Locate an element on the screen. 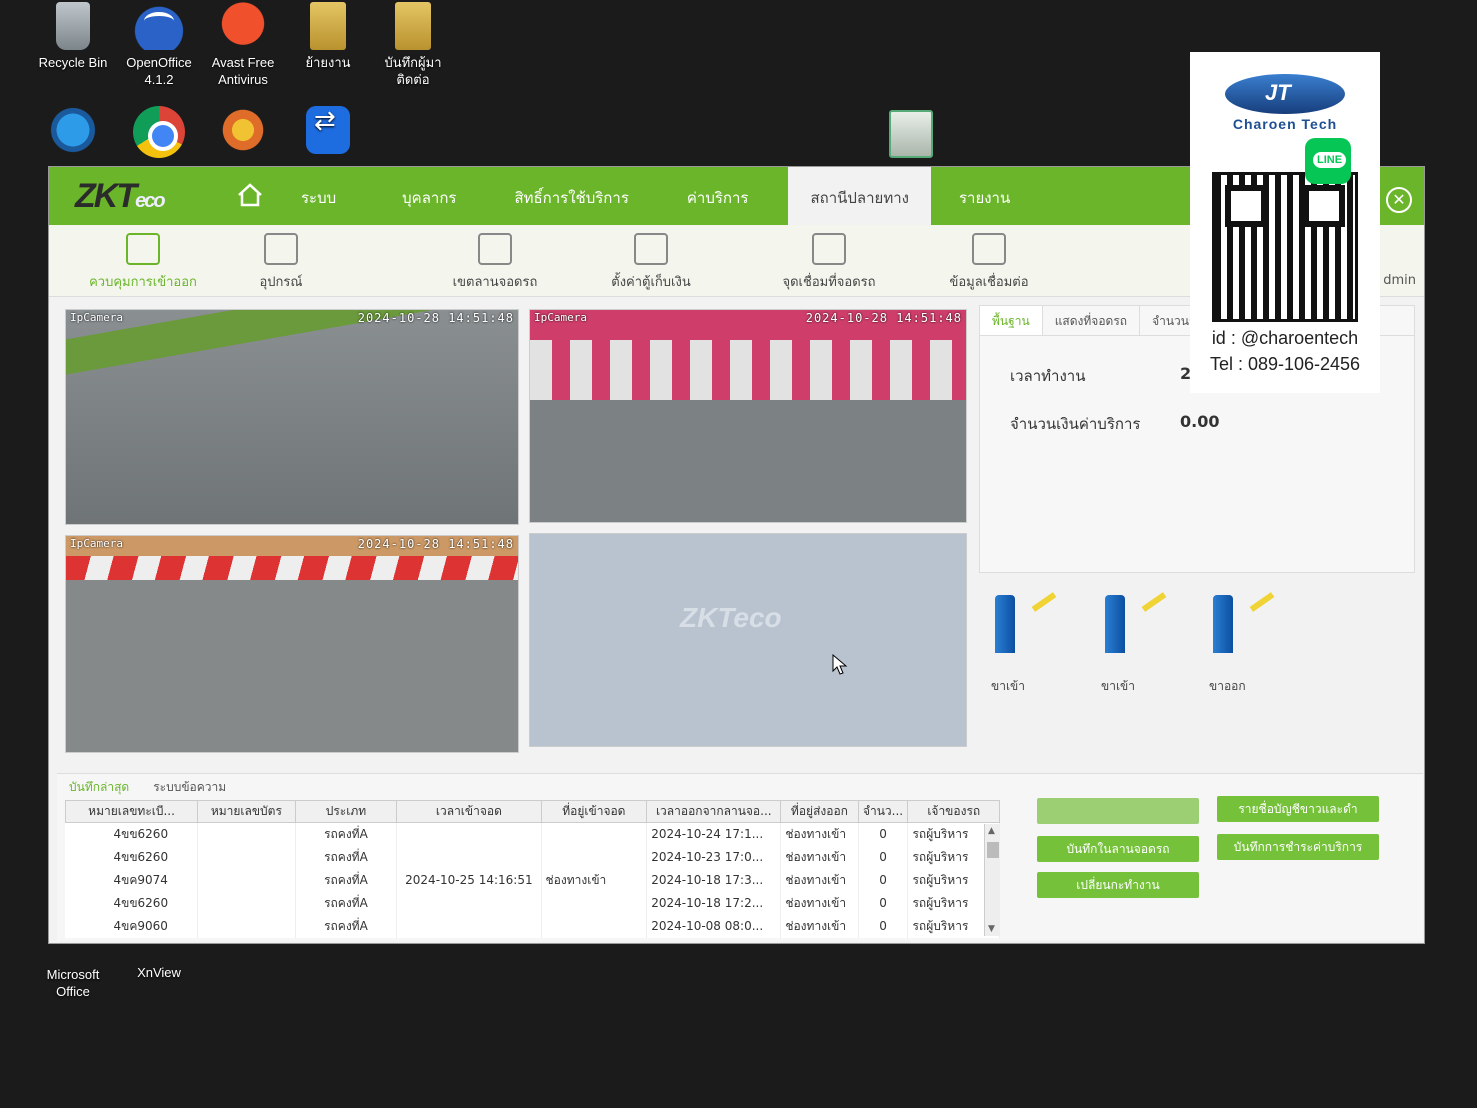 This screenshot has width=1477, height=1108. service-amount-value: 0.00 is located at coordinates (1200, 421).